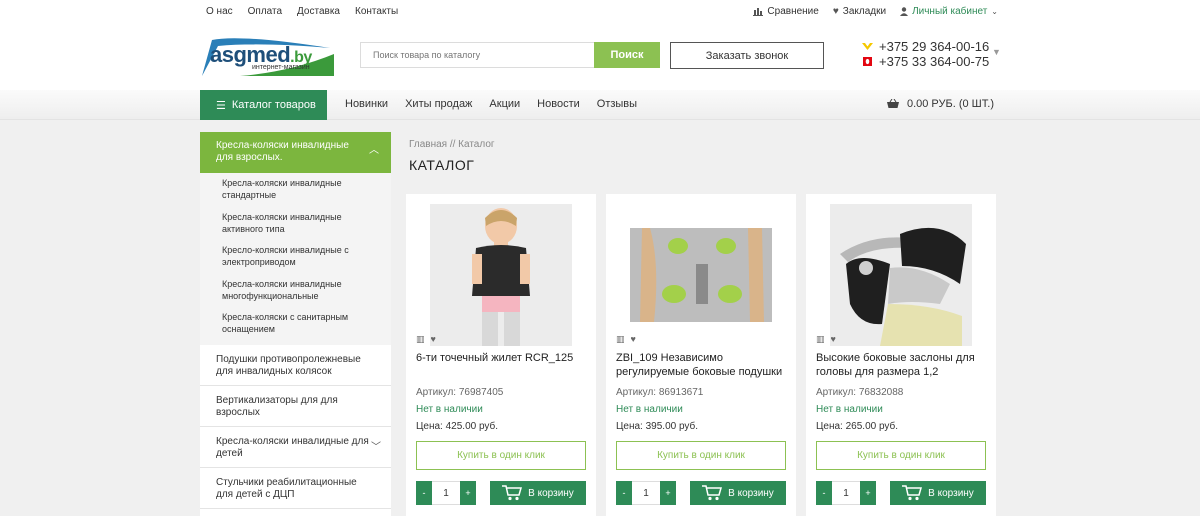 This screenshot has height=516, width=1200. I want to click on phones-chevron-down-icon: ▼, so click(996, 52).